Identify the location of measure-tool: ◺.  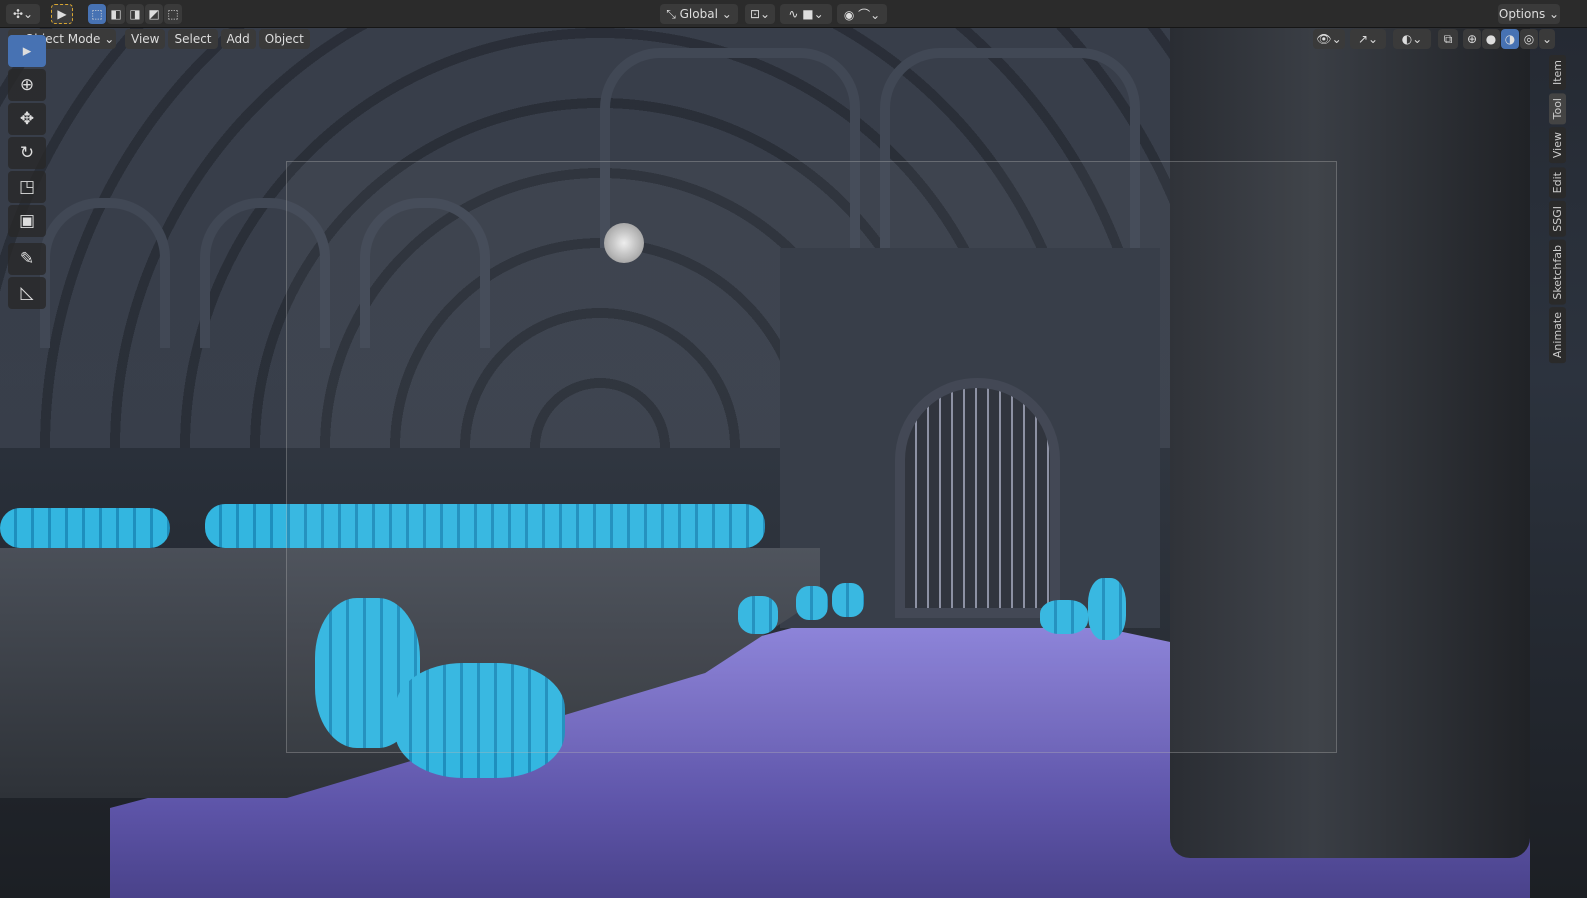
(27, 293).